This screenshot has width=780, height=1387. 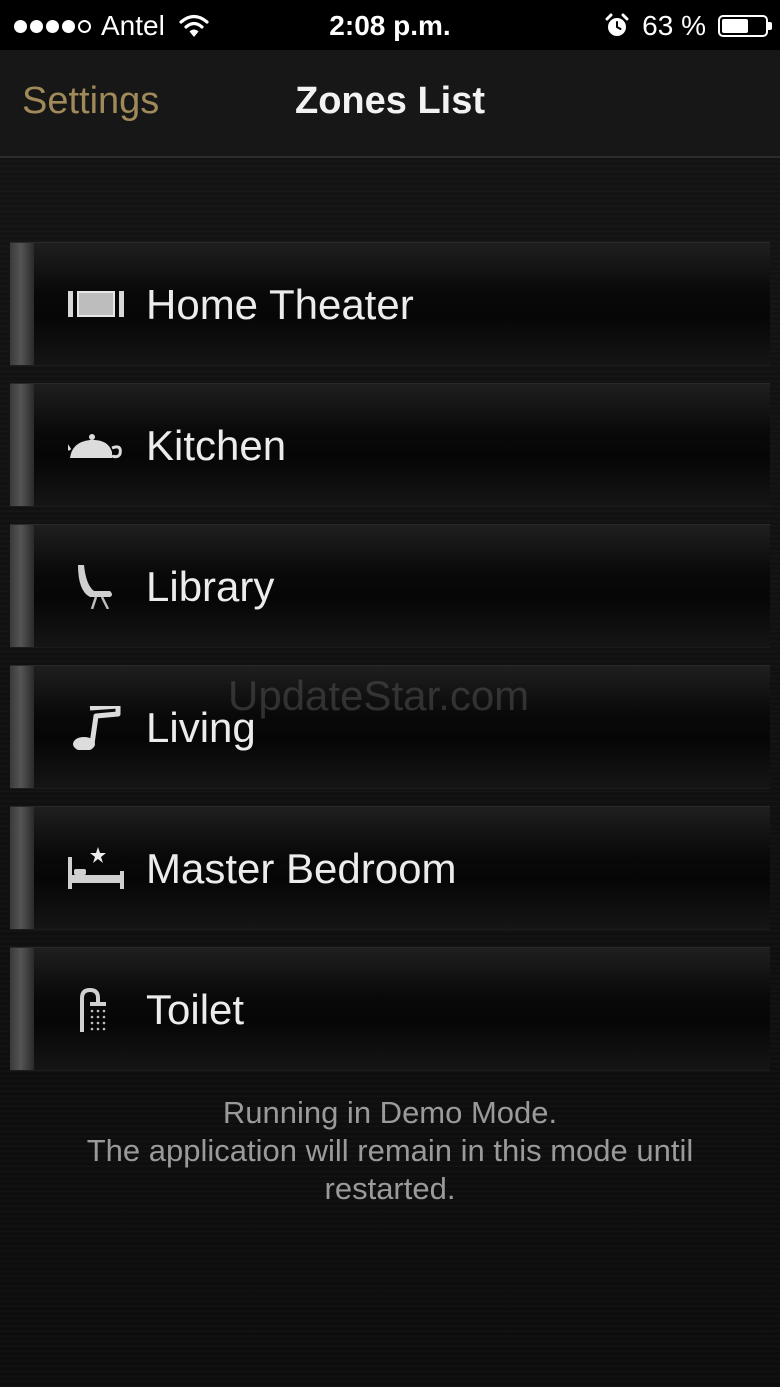 What do you see at coordinates (390, 25) in the screenshot?
I see `status-bar: Antel 2:08 p.m. 63 %` at bounding box center [390, 25].